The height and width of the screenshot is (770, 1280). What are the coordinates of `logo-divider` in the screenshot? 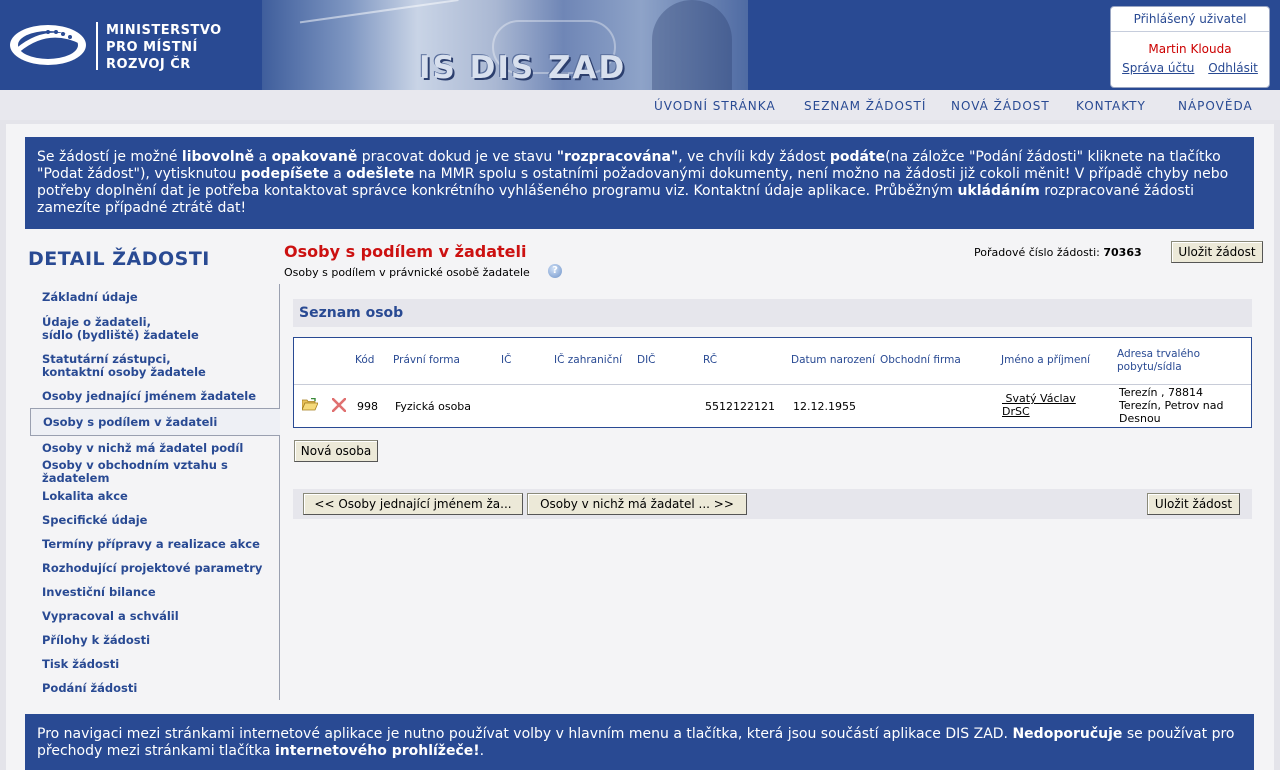 It's located at (97, 46).